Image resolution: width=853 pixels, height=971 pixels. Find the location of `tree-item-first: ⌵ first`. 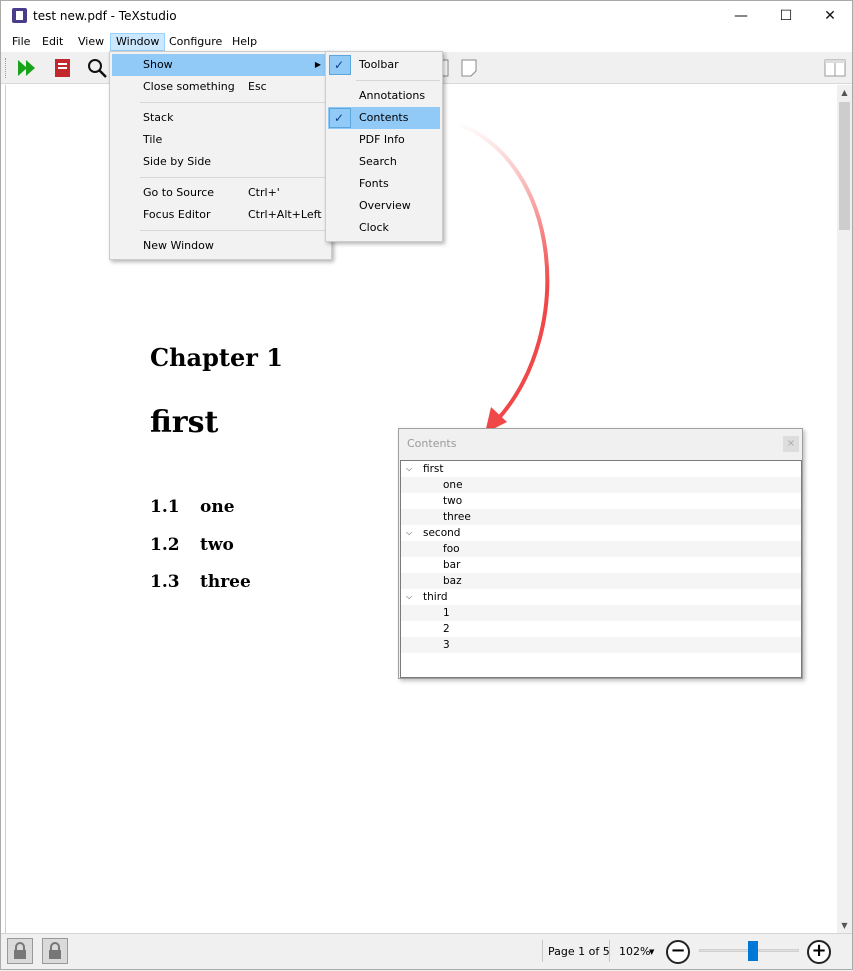

tree-item-first: ⌵ first is located at coordinates (601, 469).